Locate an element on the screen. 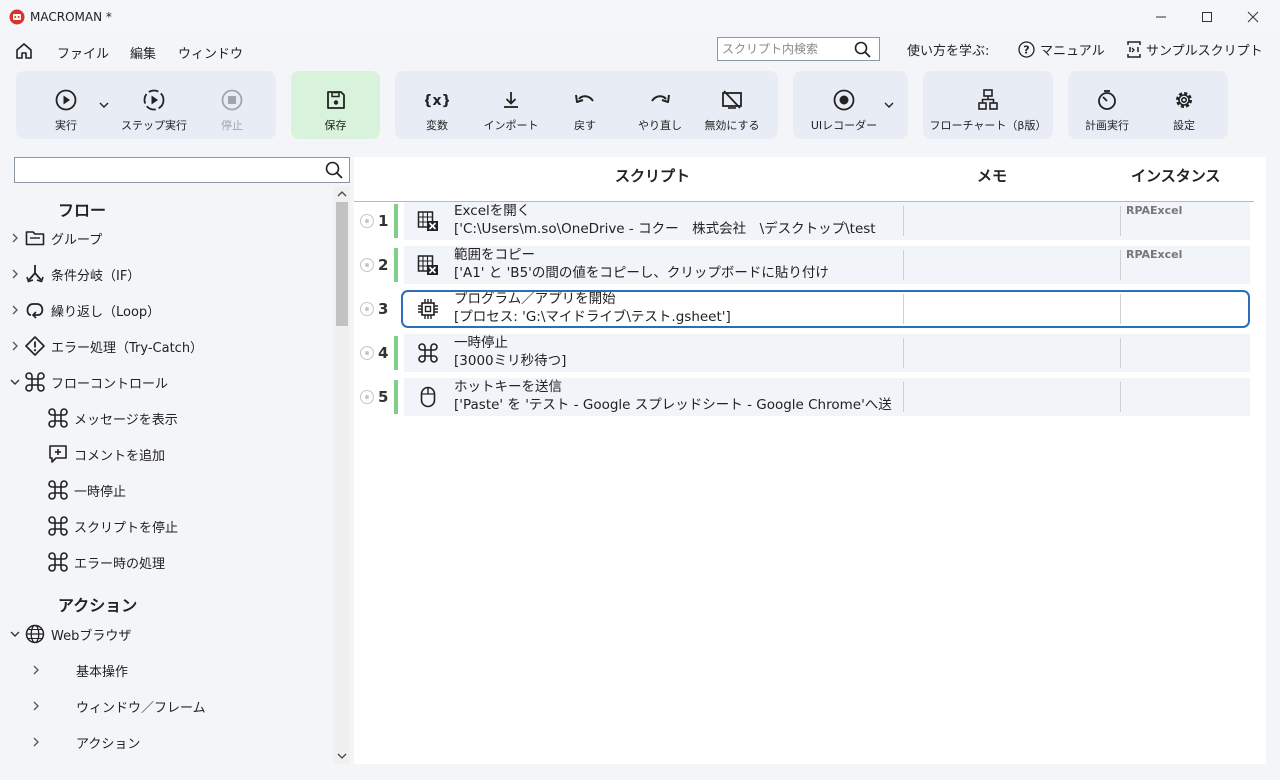 The image size is (1280, 780). import-button: インポート is located at coordinates (511, 105).